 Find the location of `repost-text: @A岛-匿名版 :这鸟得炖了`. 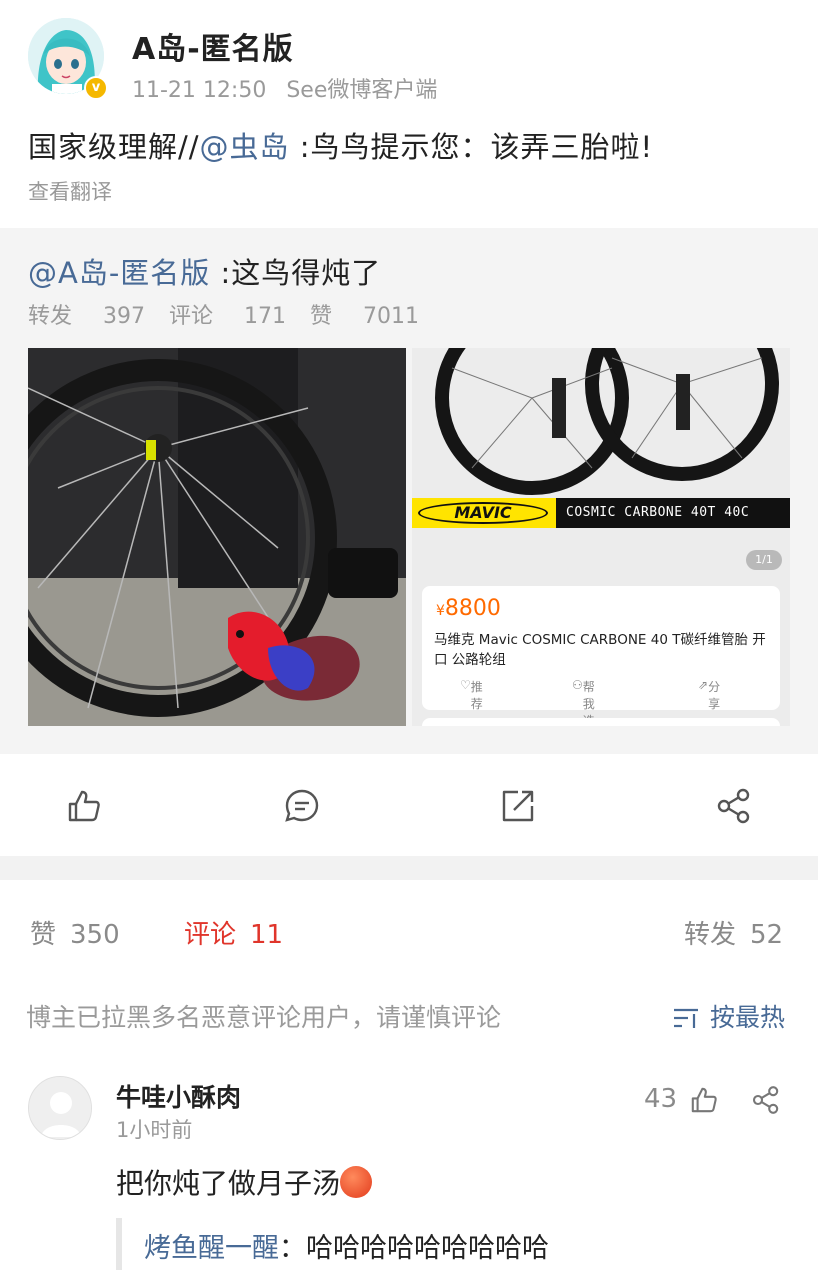

repost-text: @A岛-匿名版 :这鸟得炖了 is located at coordinates (204, 271).